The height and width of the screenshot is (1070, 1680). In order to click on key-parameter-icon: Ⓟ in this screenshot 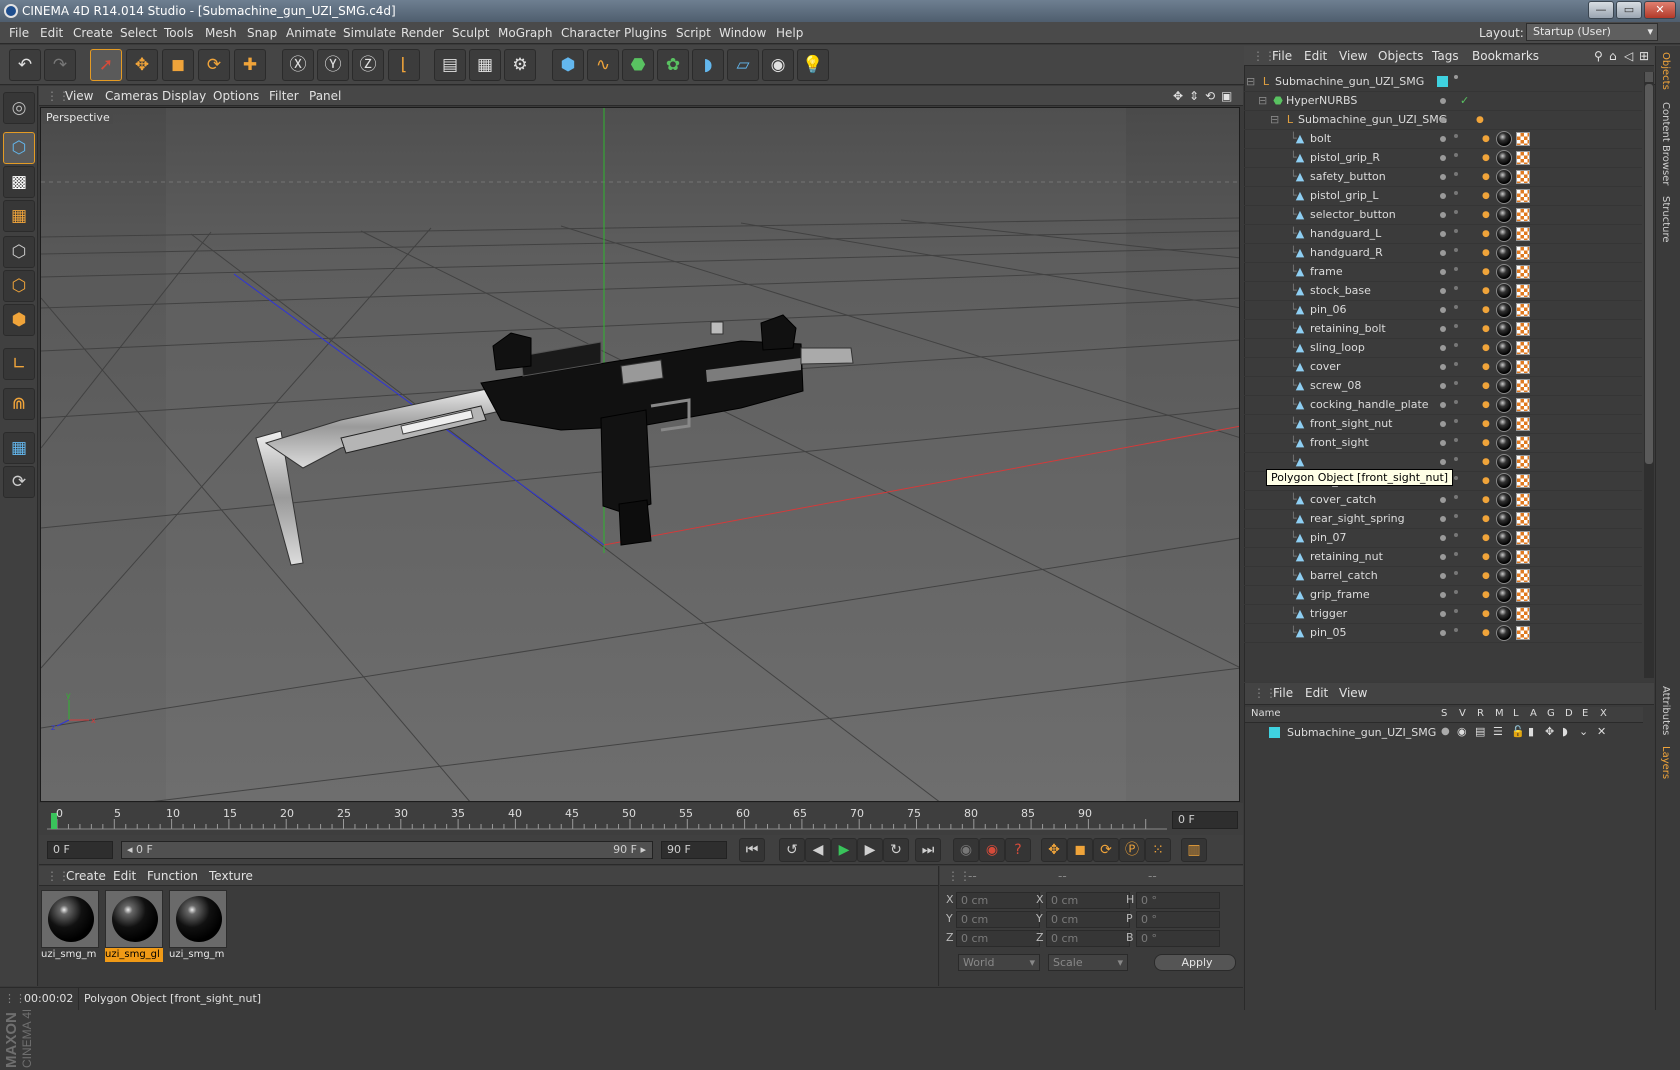, I will do `click(1132, 850)`.